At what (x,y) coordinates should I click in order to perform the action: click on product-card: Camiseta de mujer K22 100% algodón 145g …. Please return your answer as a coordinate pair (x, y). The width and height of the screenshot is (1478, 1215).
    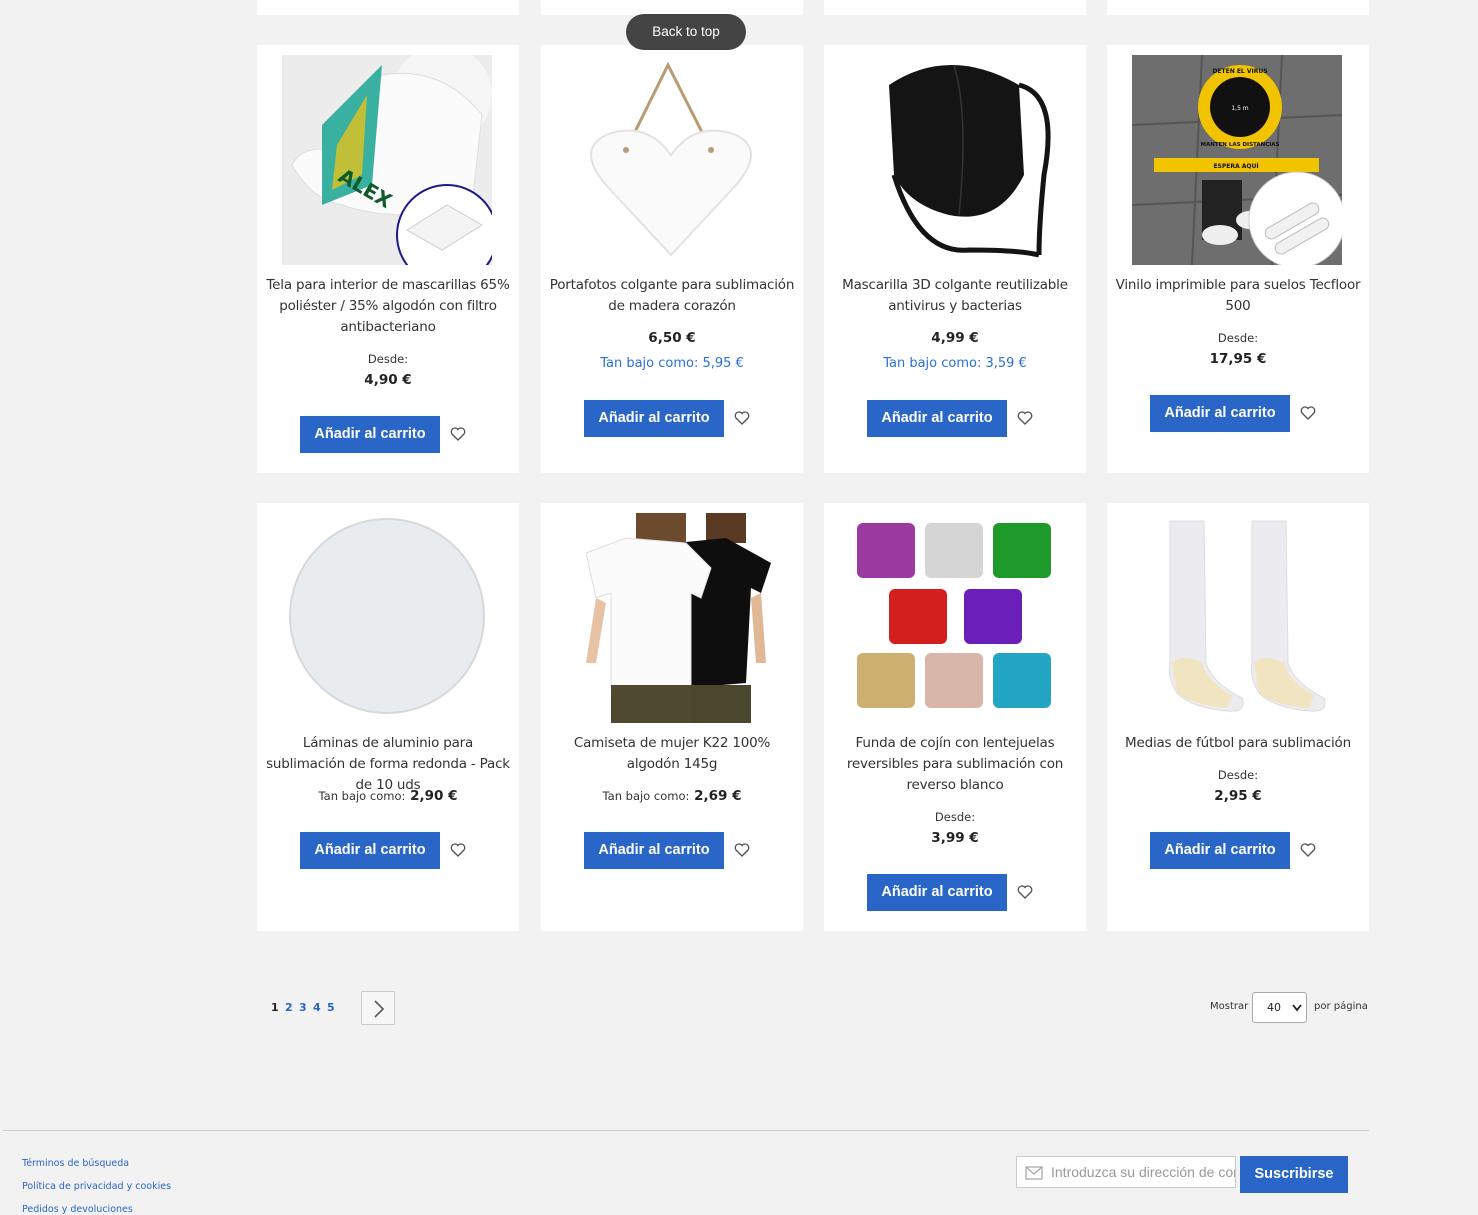
    Looking at the image, I should click on (672, 717).